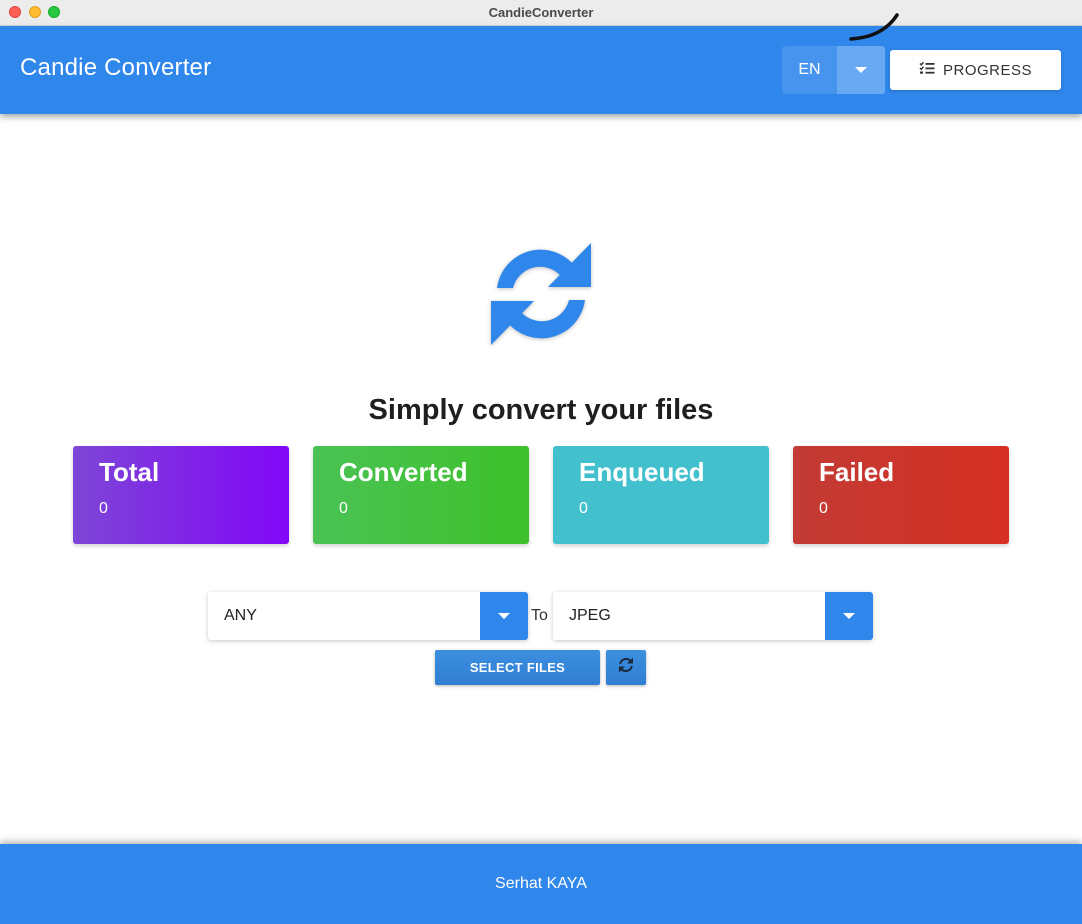 The width and height of the screenshot is (1082, 924). I want to click on list-check-icon, so click(927, 70).